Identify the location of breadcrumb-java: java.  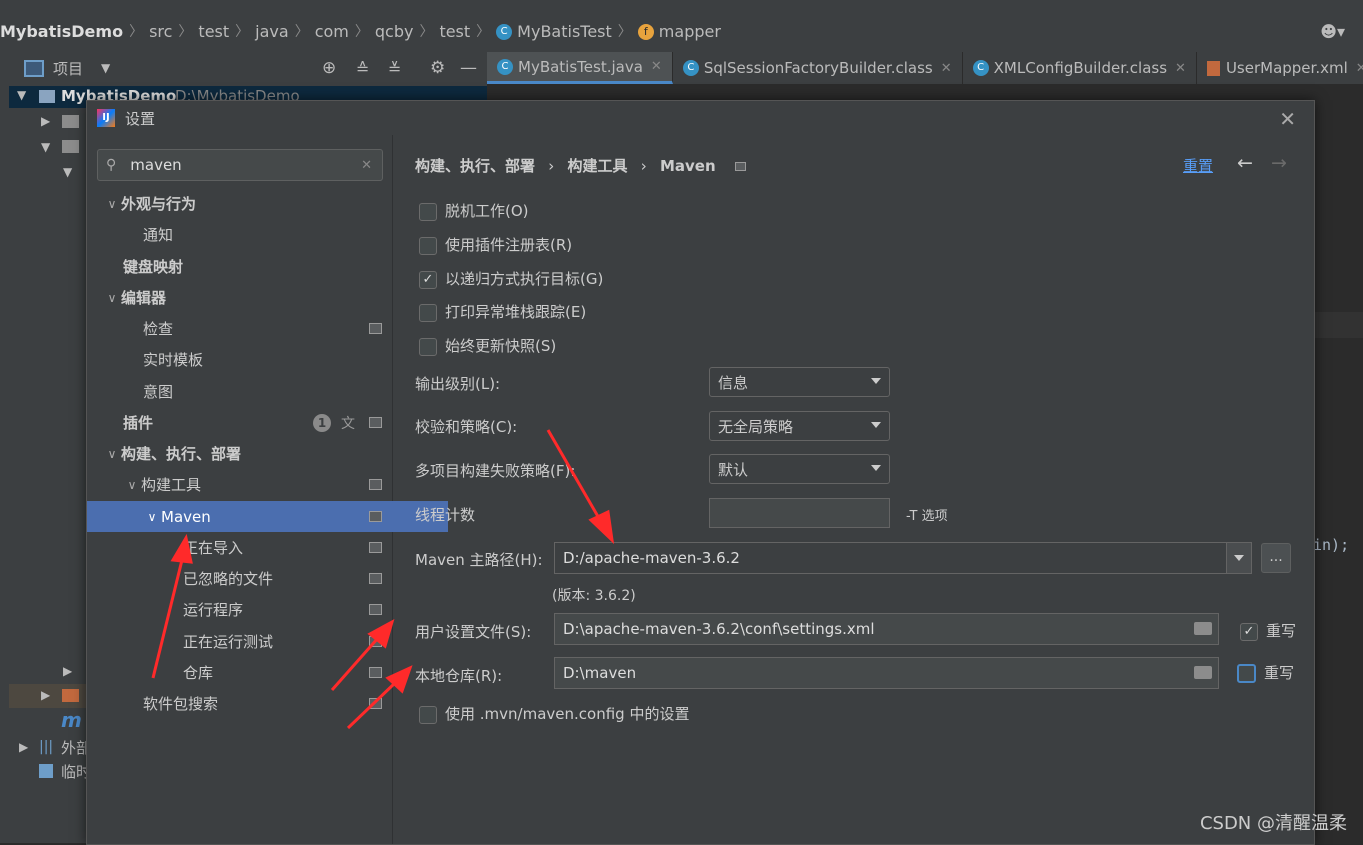
(272, 31).